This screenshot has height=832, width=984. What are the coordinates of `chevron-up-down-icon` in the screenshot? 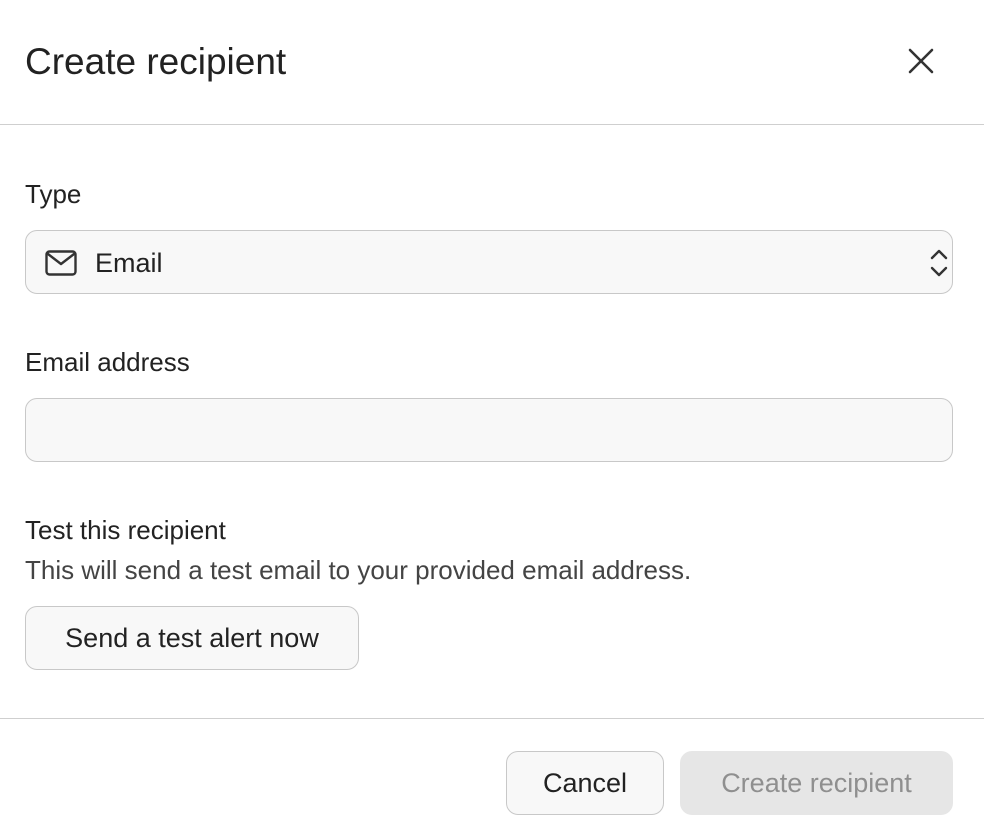 It's located at (939, 263).